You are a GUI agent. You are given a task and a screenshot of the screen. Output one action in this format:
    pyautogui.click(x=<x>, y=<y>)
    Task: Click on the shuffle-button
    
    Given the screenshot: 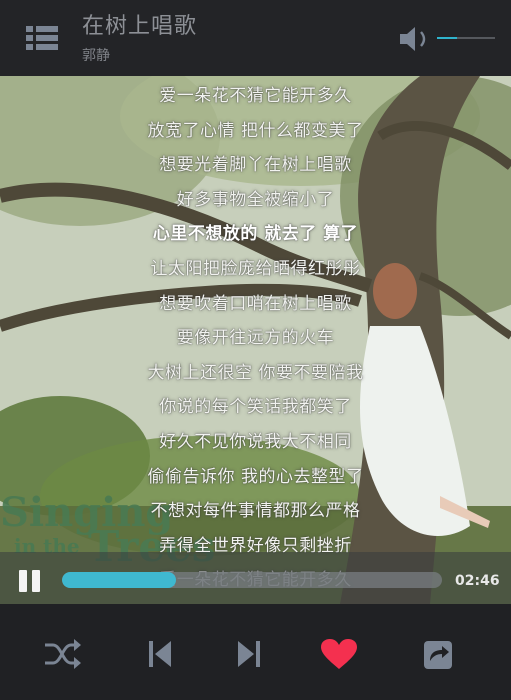 What is the action you would take?
    pyautogui.click(x=63, y=654)
    